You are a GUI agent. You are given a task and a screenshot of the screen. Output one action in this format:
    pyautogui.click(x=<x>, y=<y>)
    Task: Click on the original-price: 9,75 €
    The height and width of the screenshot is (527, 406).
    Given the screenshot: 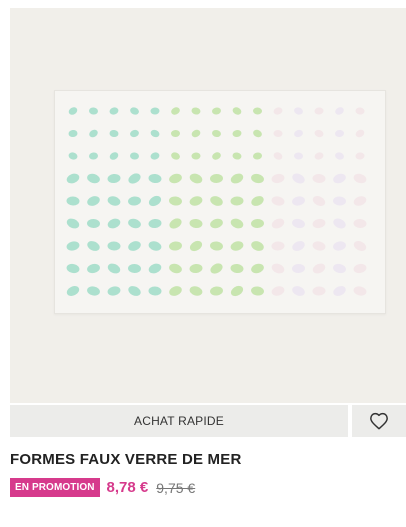 What is the action you would take?
    pyautogui.click(x=176, y=487)
    